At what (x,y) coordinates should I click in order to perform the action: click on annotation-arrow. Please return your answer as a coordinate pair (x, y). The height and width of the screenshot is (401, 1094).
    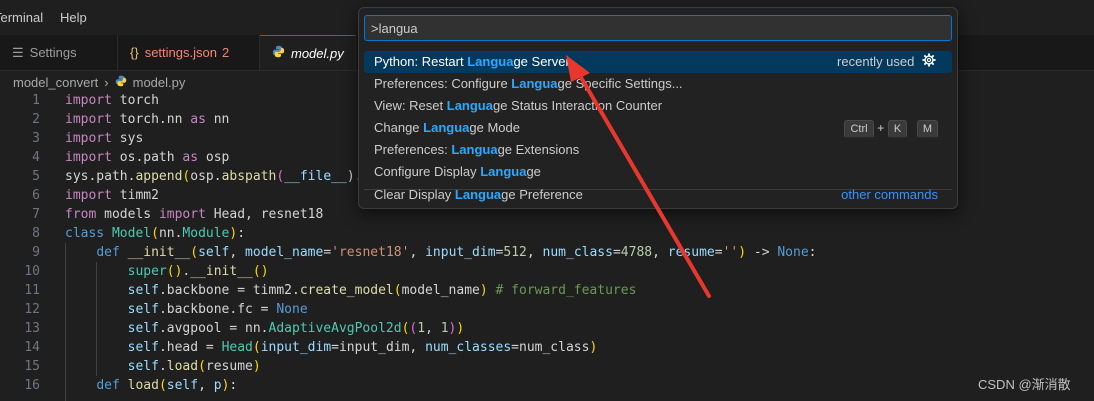
    Looking at the image, I should click on (638, 176).